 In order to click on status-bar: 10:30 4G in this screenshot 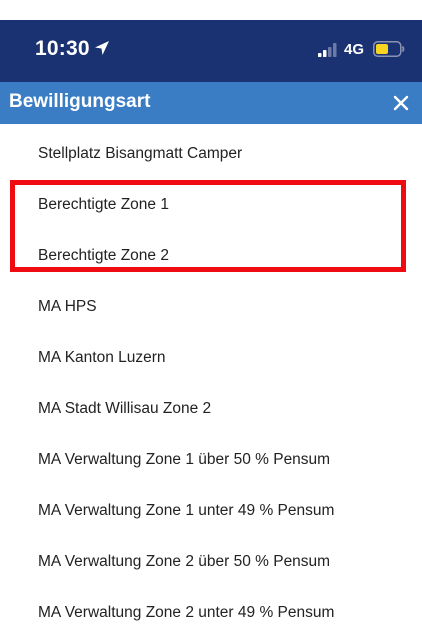, I will do `click(211, 51)`.